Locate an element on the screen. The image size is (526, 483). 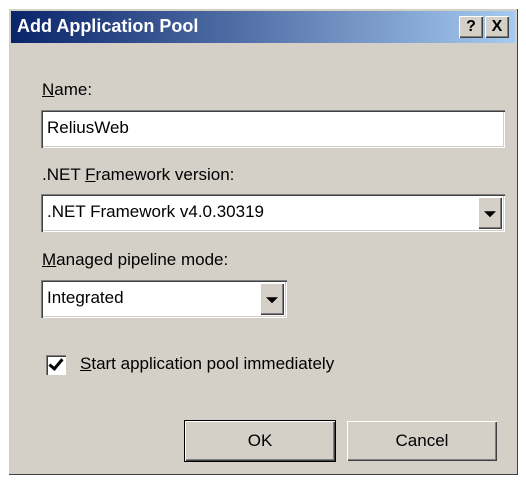
framework-version-select: .NET Framework v4.0.30319 is located at coordinates (273, 213).